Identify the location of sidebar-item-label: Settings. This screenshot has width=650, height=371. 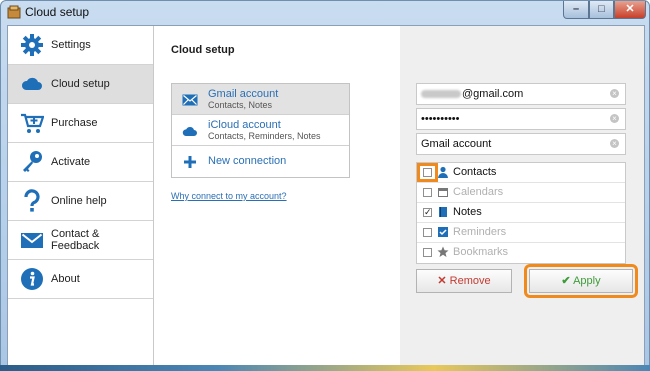
(71, 45).